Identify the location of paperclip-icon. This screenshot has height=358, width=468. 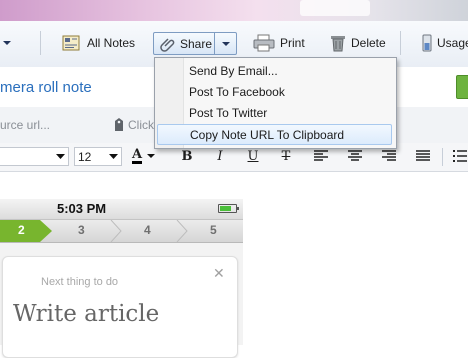
(167, 44).